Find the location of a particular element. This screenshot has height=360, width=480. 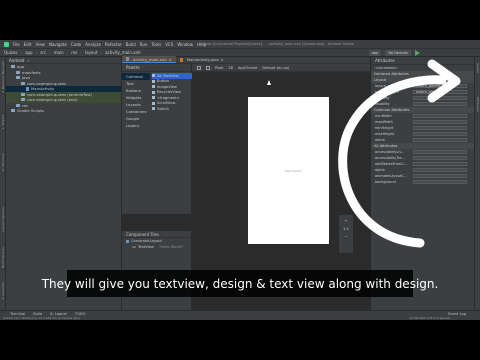

project-view-select: Android is located at coordinates (16, 60).